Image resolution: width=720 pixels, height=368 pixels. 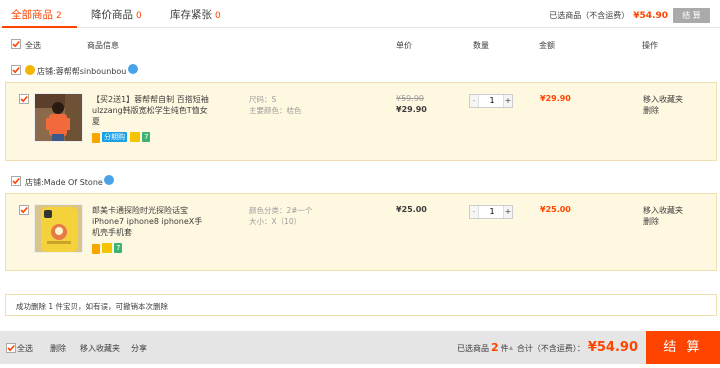 What do you see at coordinates (73, 182) in the screenshot?
I see `shop-name: Made Of Stone` at bounding box center [73, 182].